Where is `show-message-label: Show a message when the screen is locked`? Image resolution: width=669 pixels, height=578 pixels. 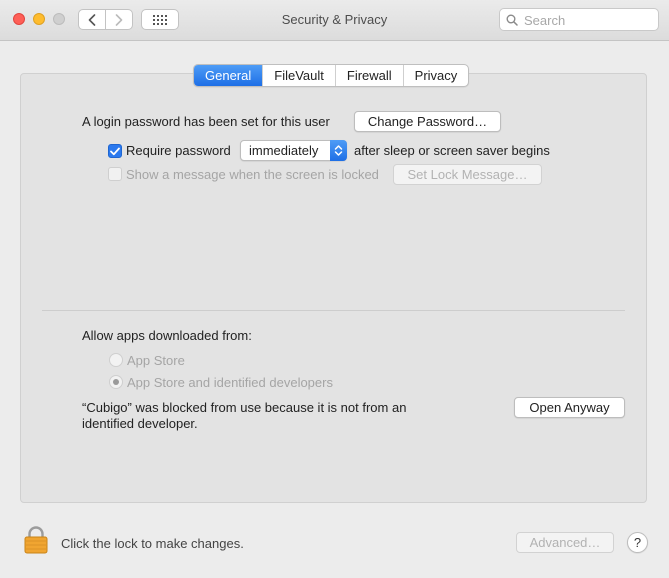
show-message-label: Show a message when the screen is locked is located at coordinates (252, 174).